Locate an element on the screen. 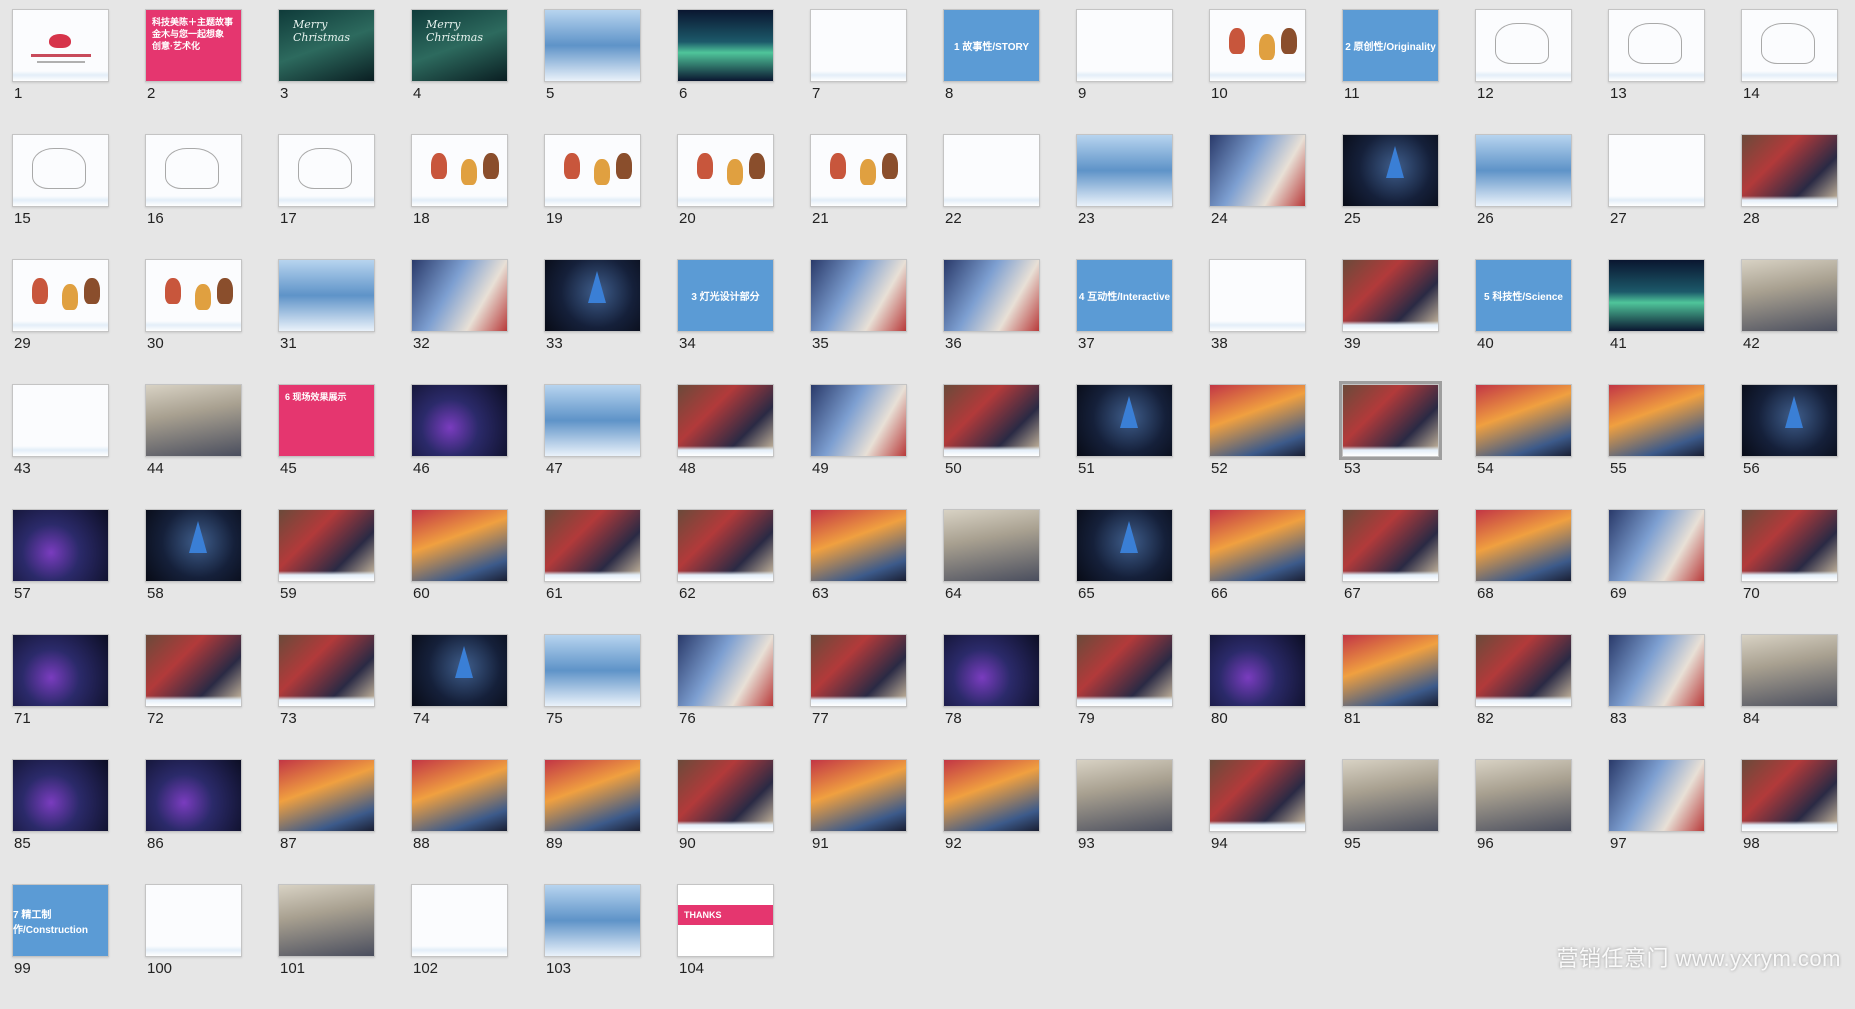 The image size is (1855, 1009). slide-thumbnail: 39 is located at coordinates (1390, 319).